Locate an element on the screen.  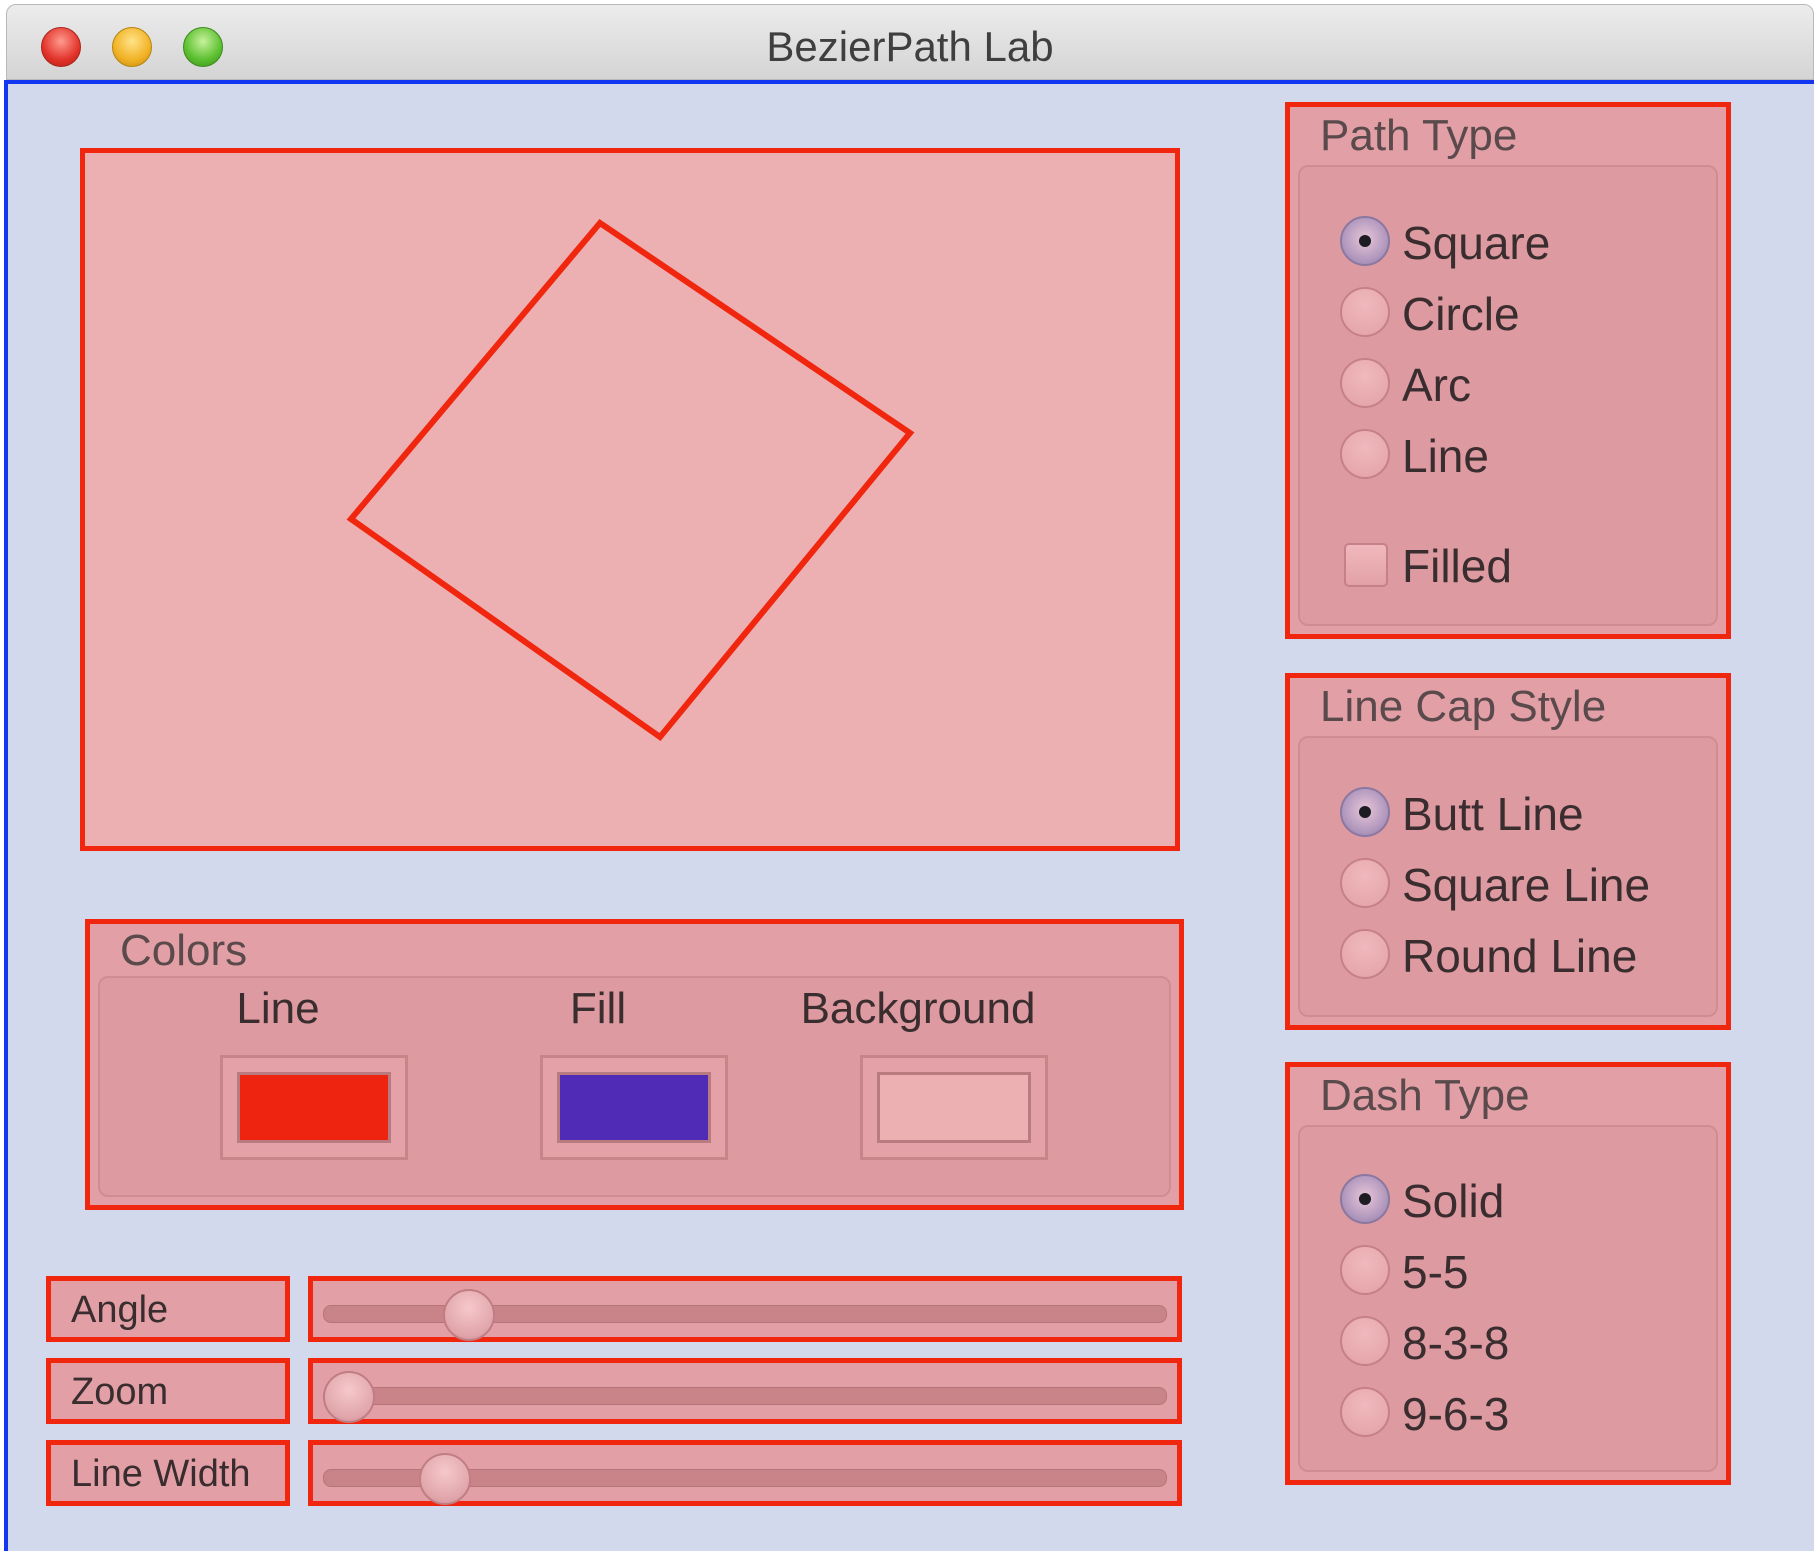
angle-label-box: Angle is located at coordinates (168, 1309).